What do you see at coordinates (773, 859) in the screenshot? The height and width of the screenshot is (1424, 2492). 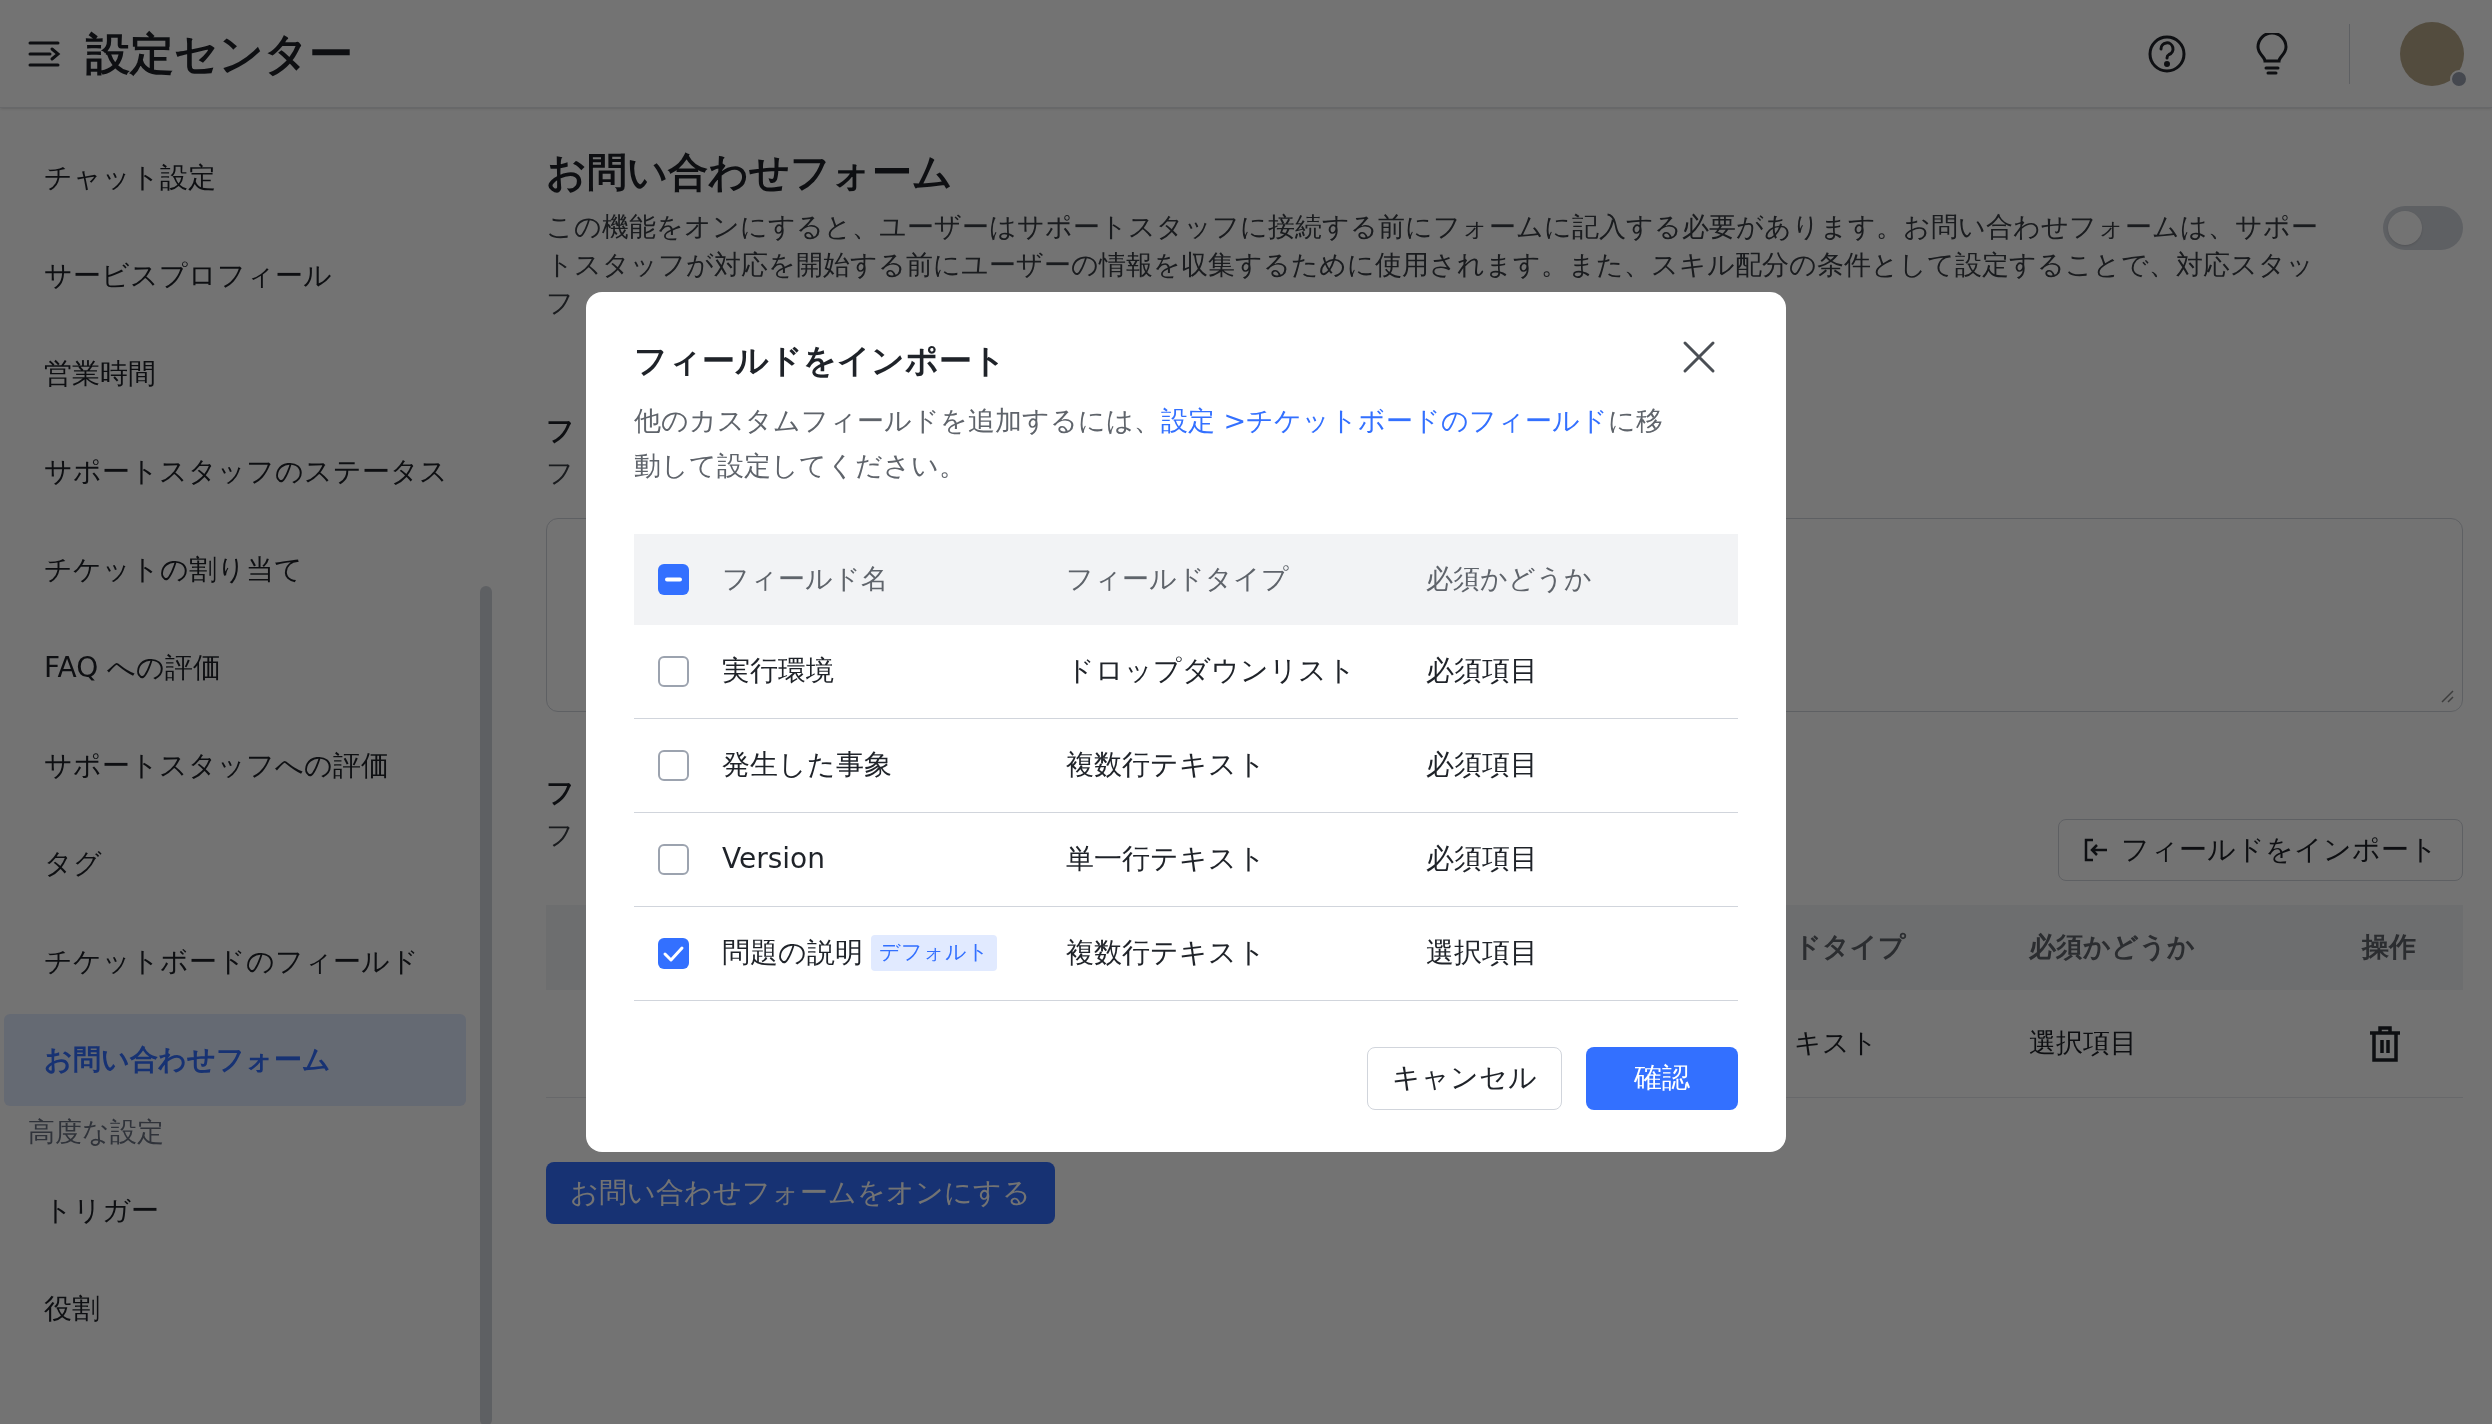 I see `field-name: Version` at bounding box center [773, 859].